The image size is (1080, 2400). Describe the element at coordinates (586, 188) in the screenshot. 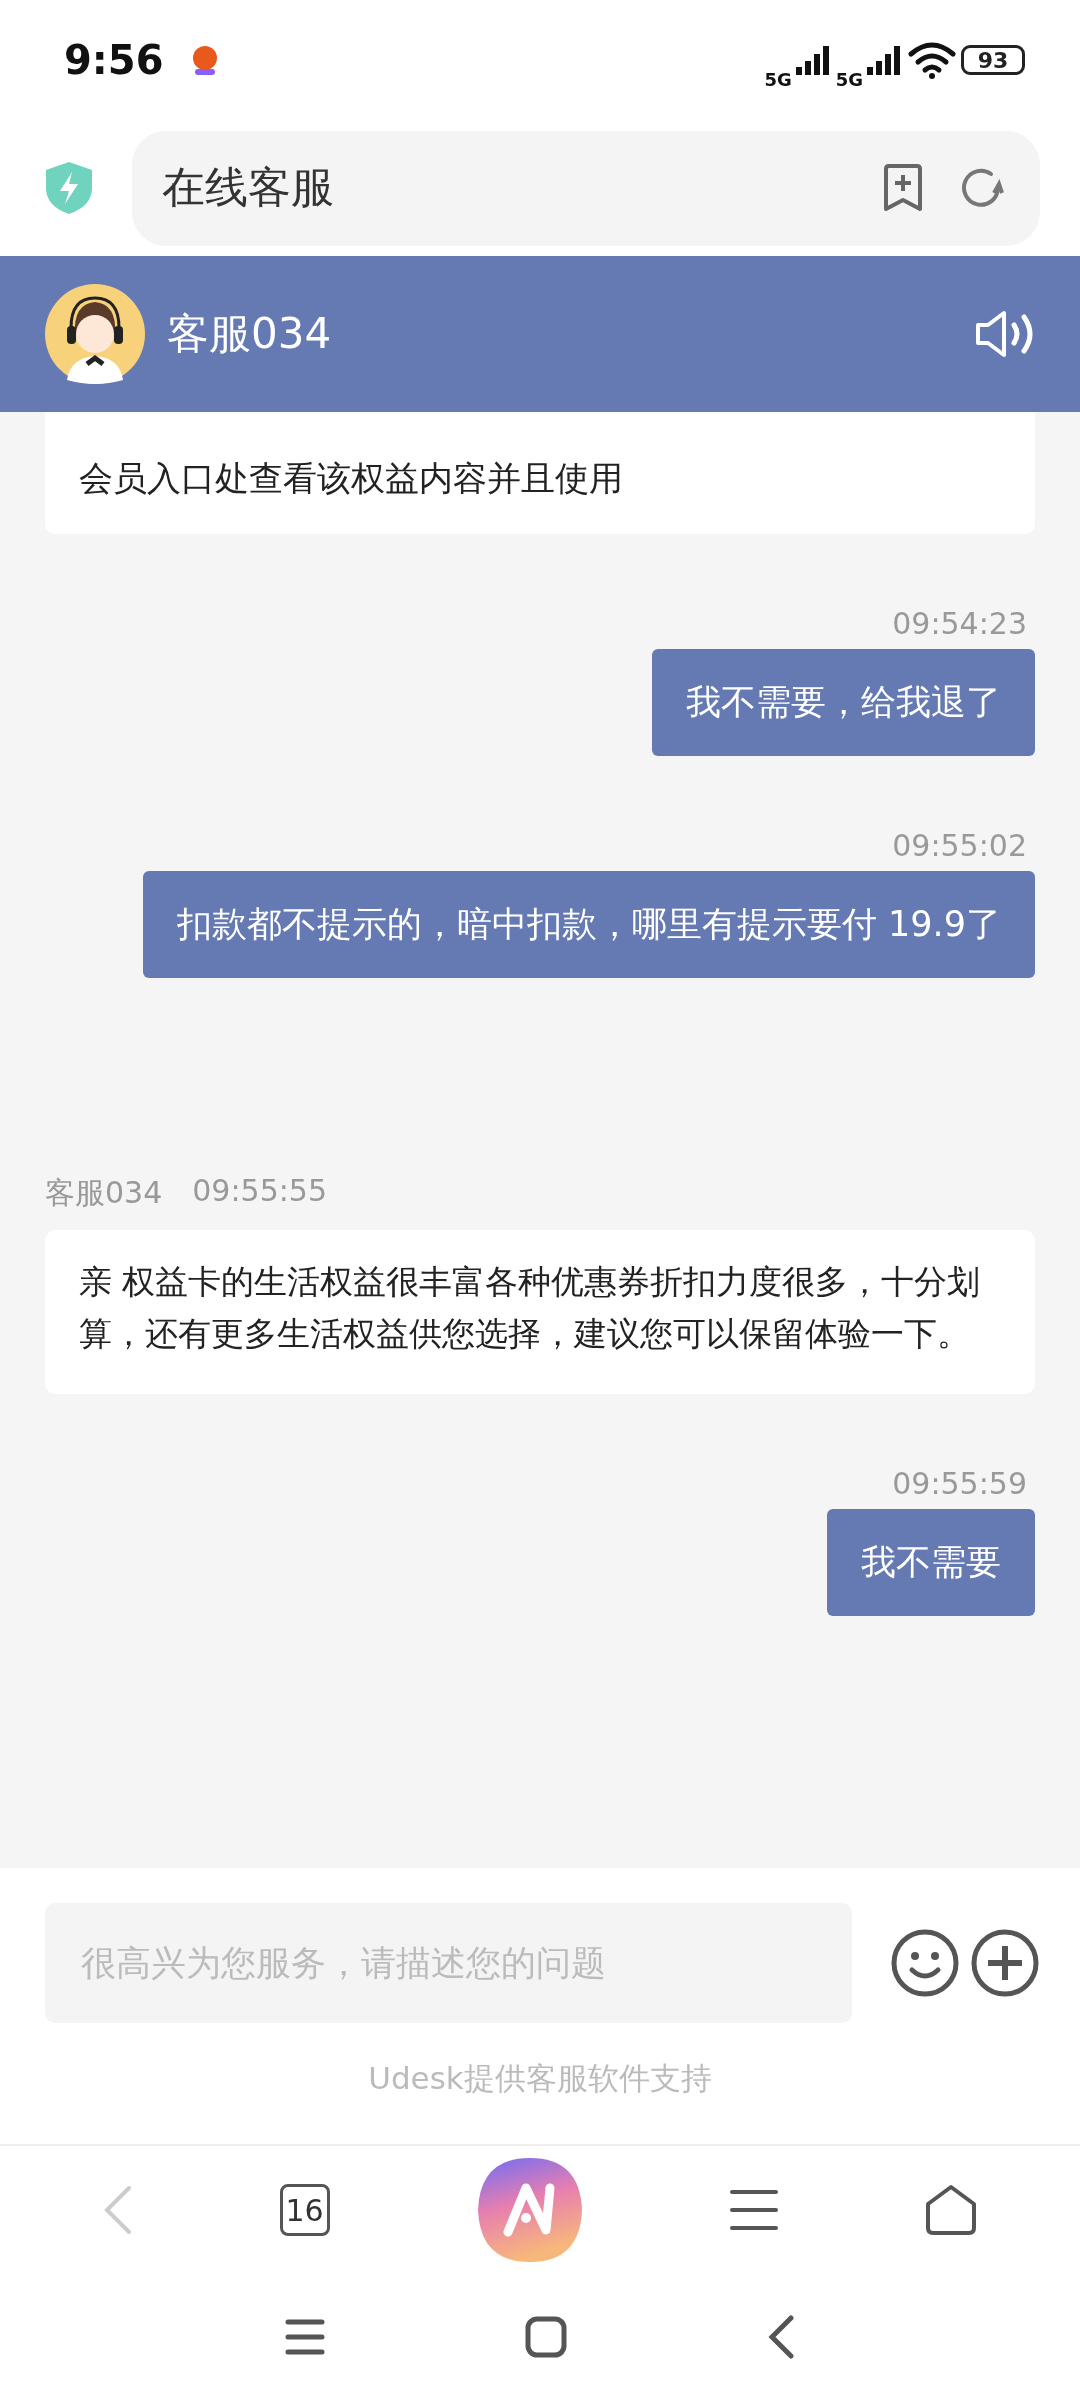

I see `address-bar: 在线客服` at that location.